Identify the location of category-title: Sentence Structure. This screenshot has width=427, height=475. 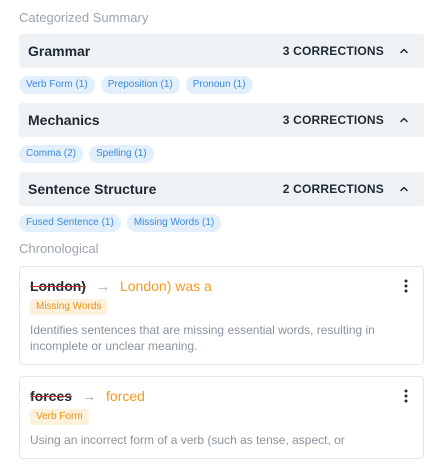
(92, 189).